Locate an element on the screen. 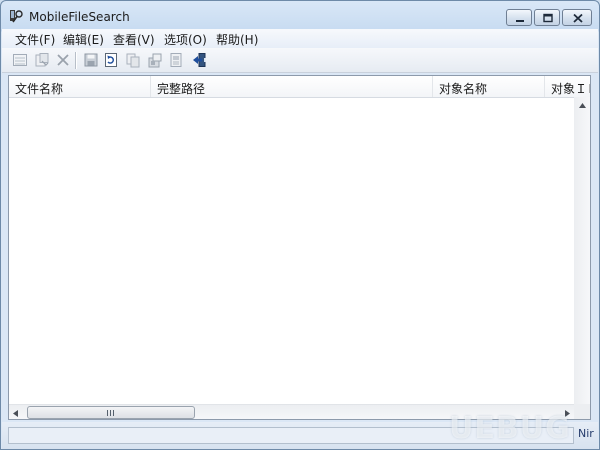 This screenshot has height=450, width=600. exit-icon is located at coordinates (200, 60).